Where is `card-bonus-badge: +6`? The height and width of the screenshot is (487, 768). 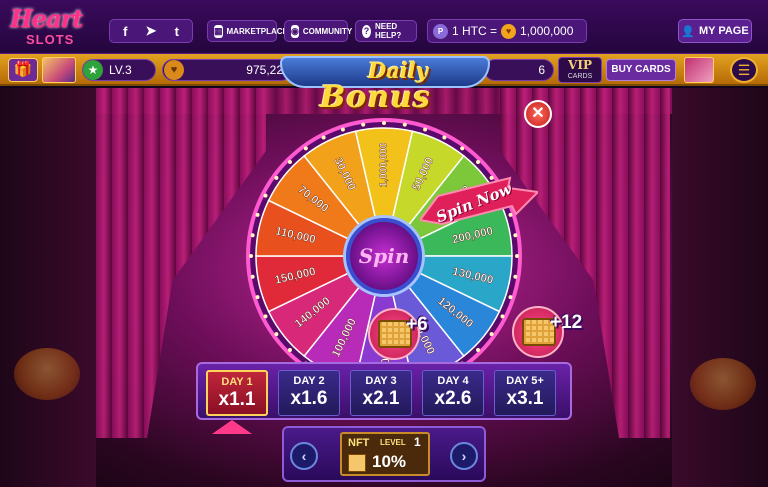 card-bonus-badge: +6 is located at coordinates (401, 335).